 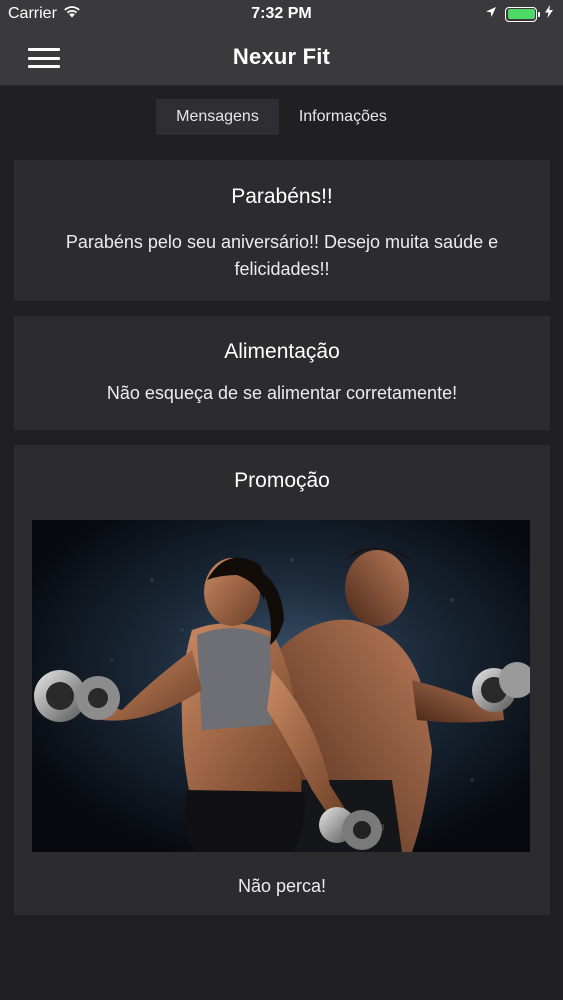 I want to click on battery-fill, so click(x=521, y=14).